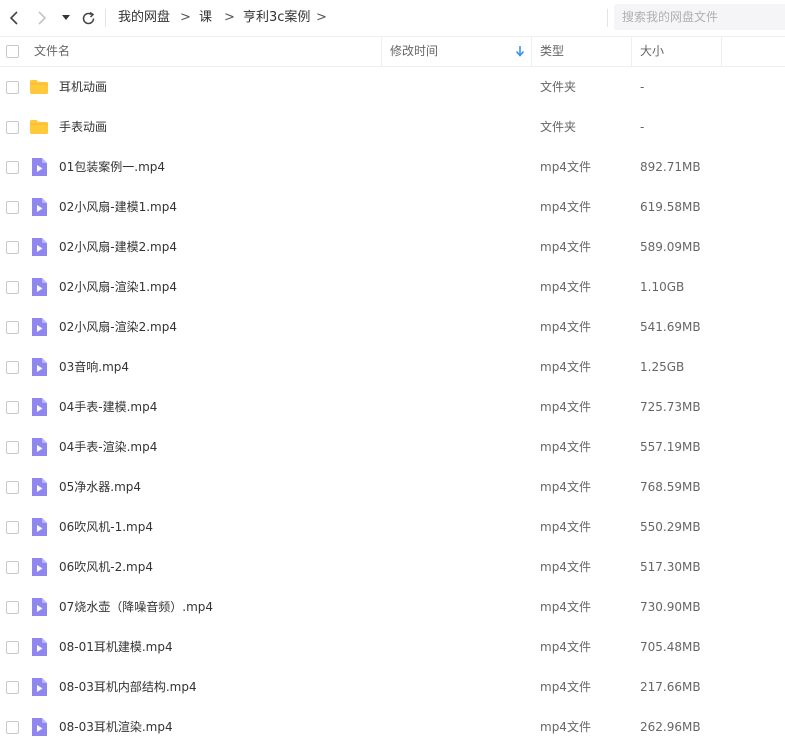  I want to click on file-row: 手表动画 文件夹 -, so click(392, 127).